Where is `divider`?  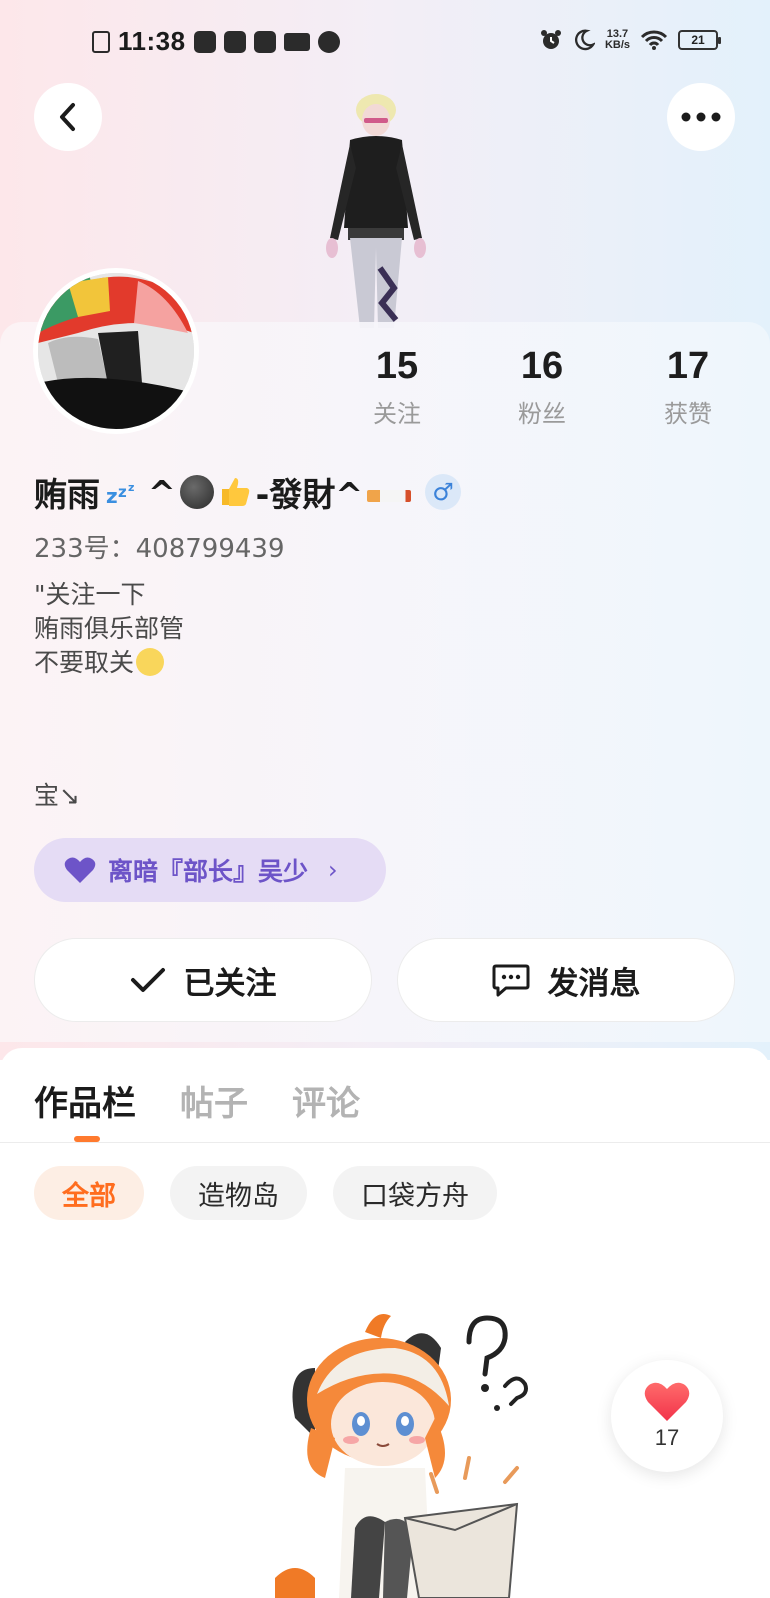
divider is located at coordinates (385, 1142).